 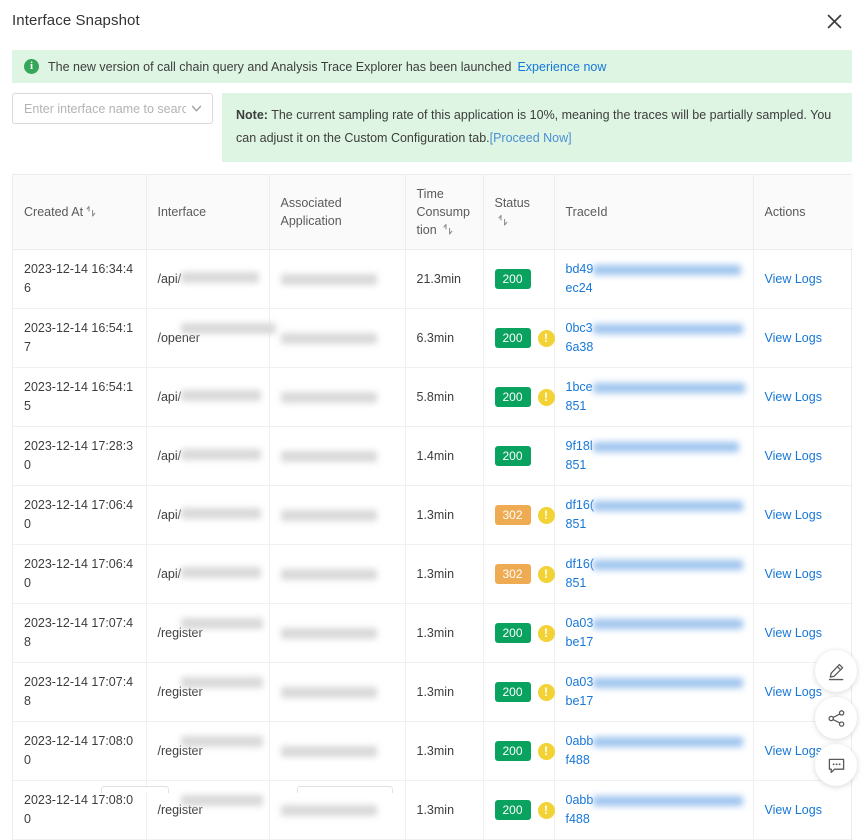 What do you see at coordinates (579, 328) in the screenshot?
I see `traceid-prefix: 0bc3` at bounding box center [579, 328].